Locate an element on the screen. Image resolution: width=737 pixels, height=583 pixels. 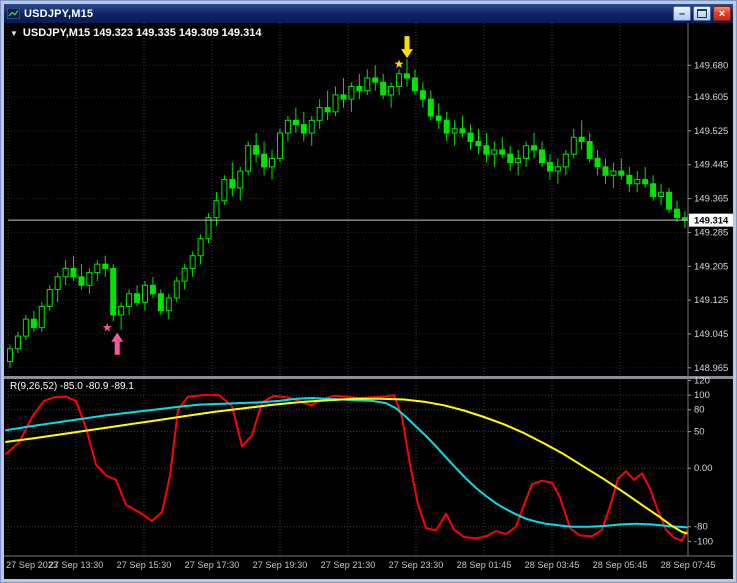
maximize-icon is located at coordinates (702, 13).